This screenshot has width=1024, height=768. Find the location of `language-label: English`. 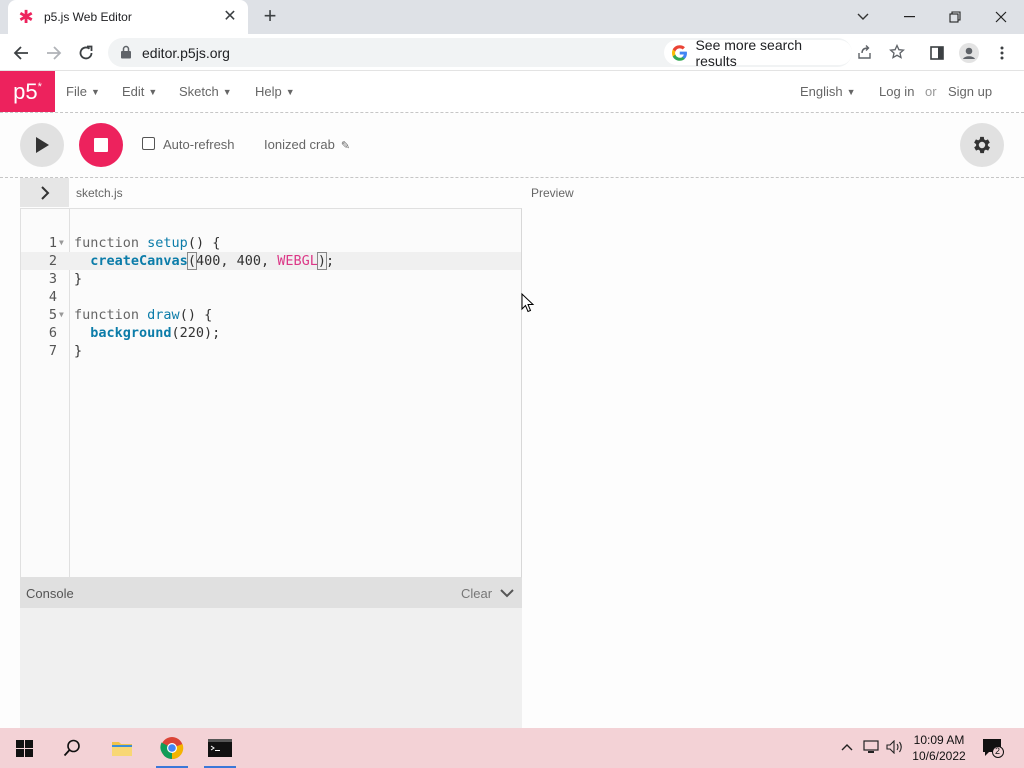

language-label: English is located at coordinates (821, 91).